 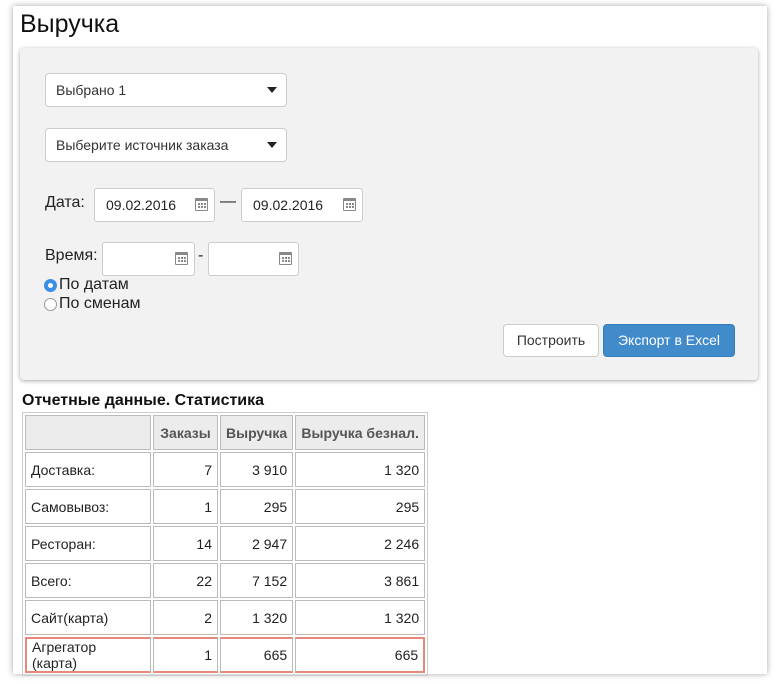 I want to click on revenue-cashless-cell: 295, so click(x=360, y=506).